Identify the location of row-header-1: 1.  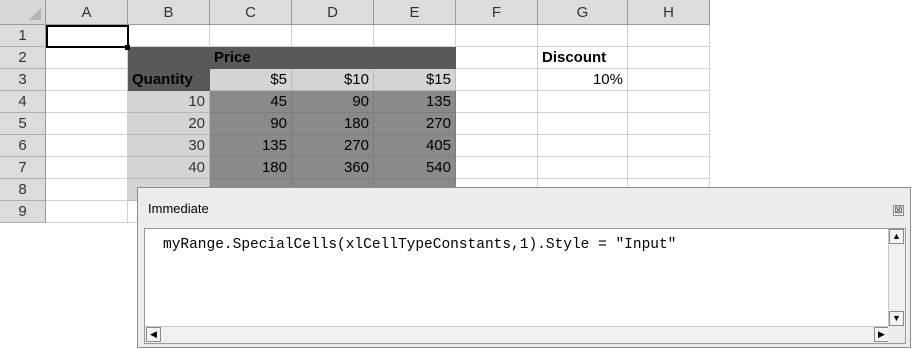
(23, 36).